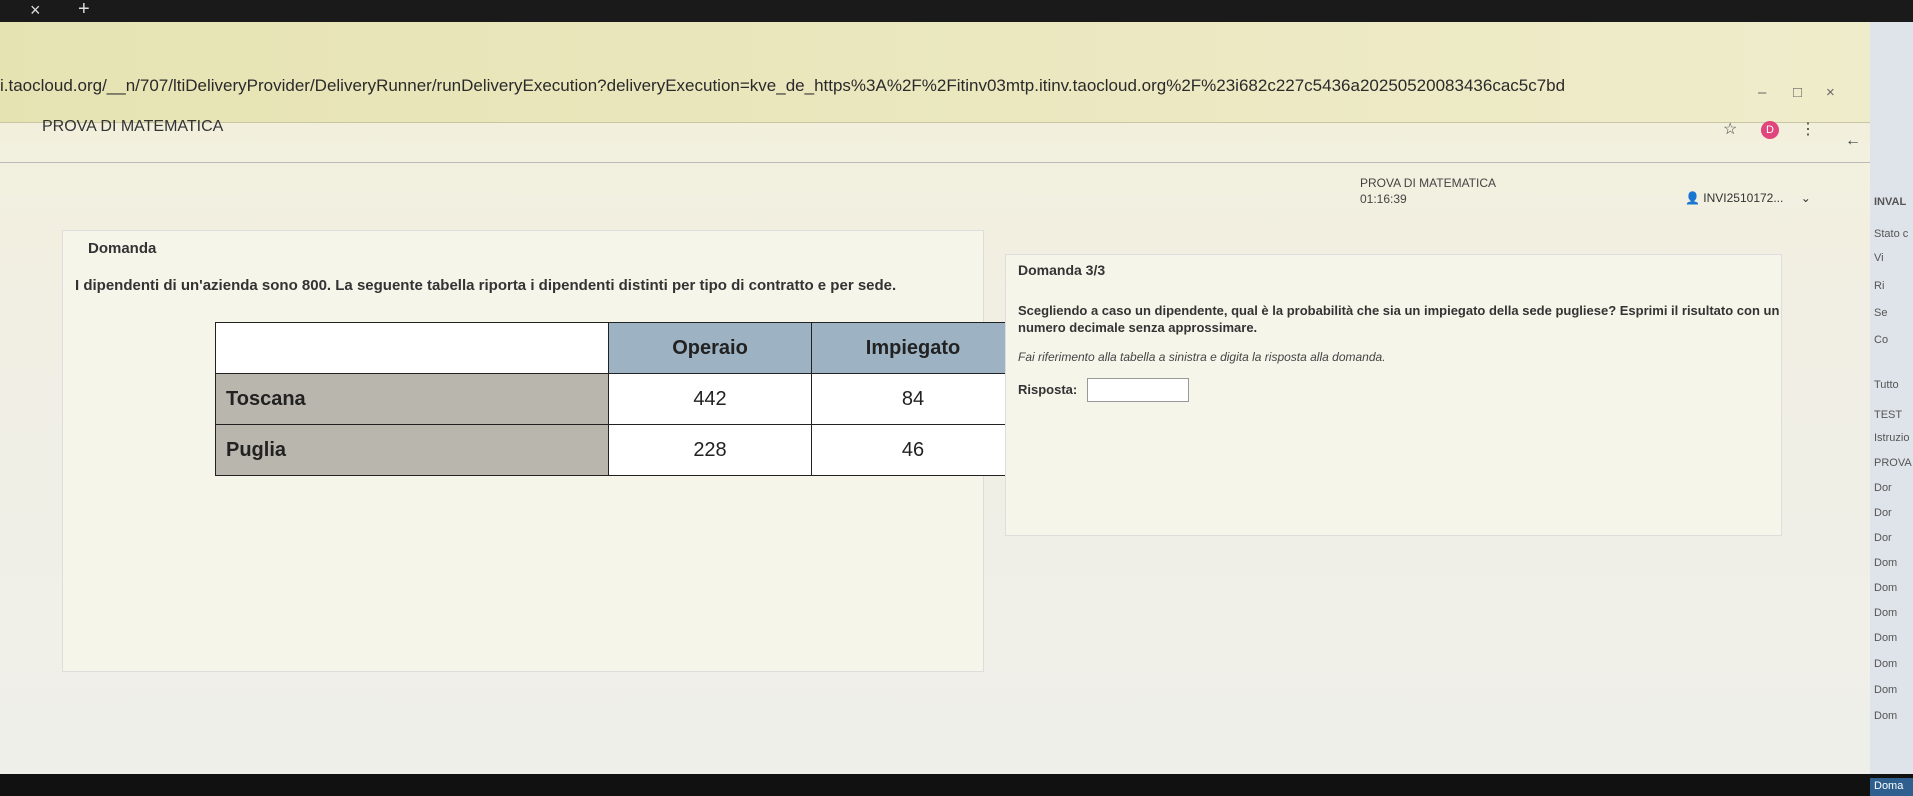  What do you see at coordinates (1830, 92) in the screenshot?
I see `window-close-icon: ×` at bounding box center [1830, 92].